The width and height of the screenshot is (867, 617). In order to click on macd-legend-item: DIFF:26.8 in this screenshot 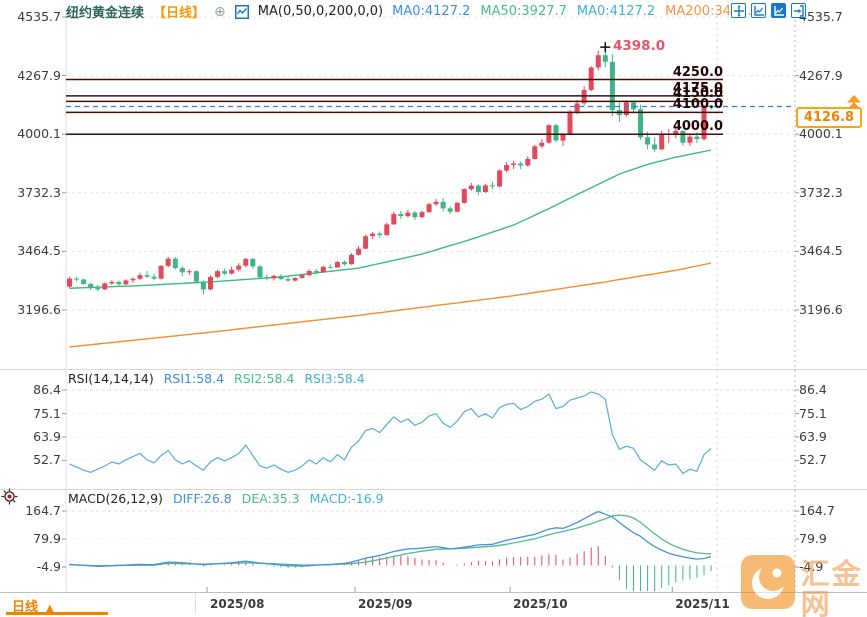, I will do `click(202, 498)`.